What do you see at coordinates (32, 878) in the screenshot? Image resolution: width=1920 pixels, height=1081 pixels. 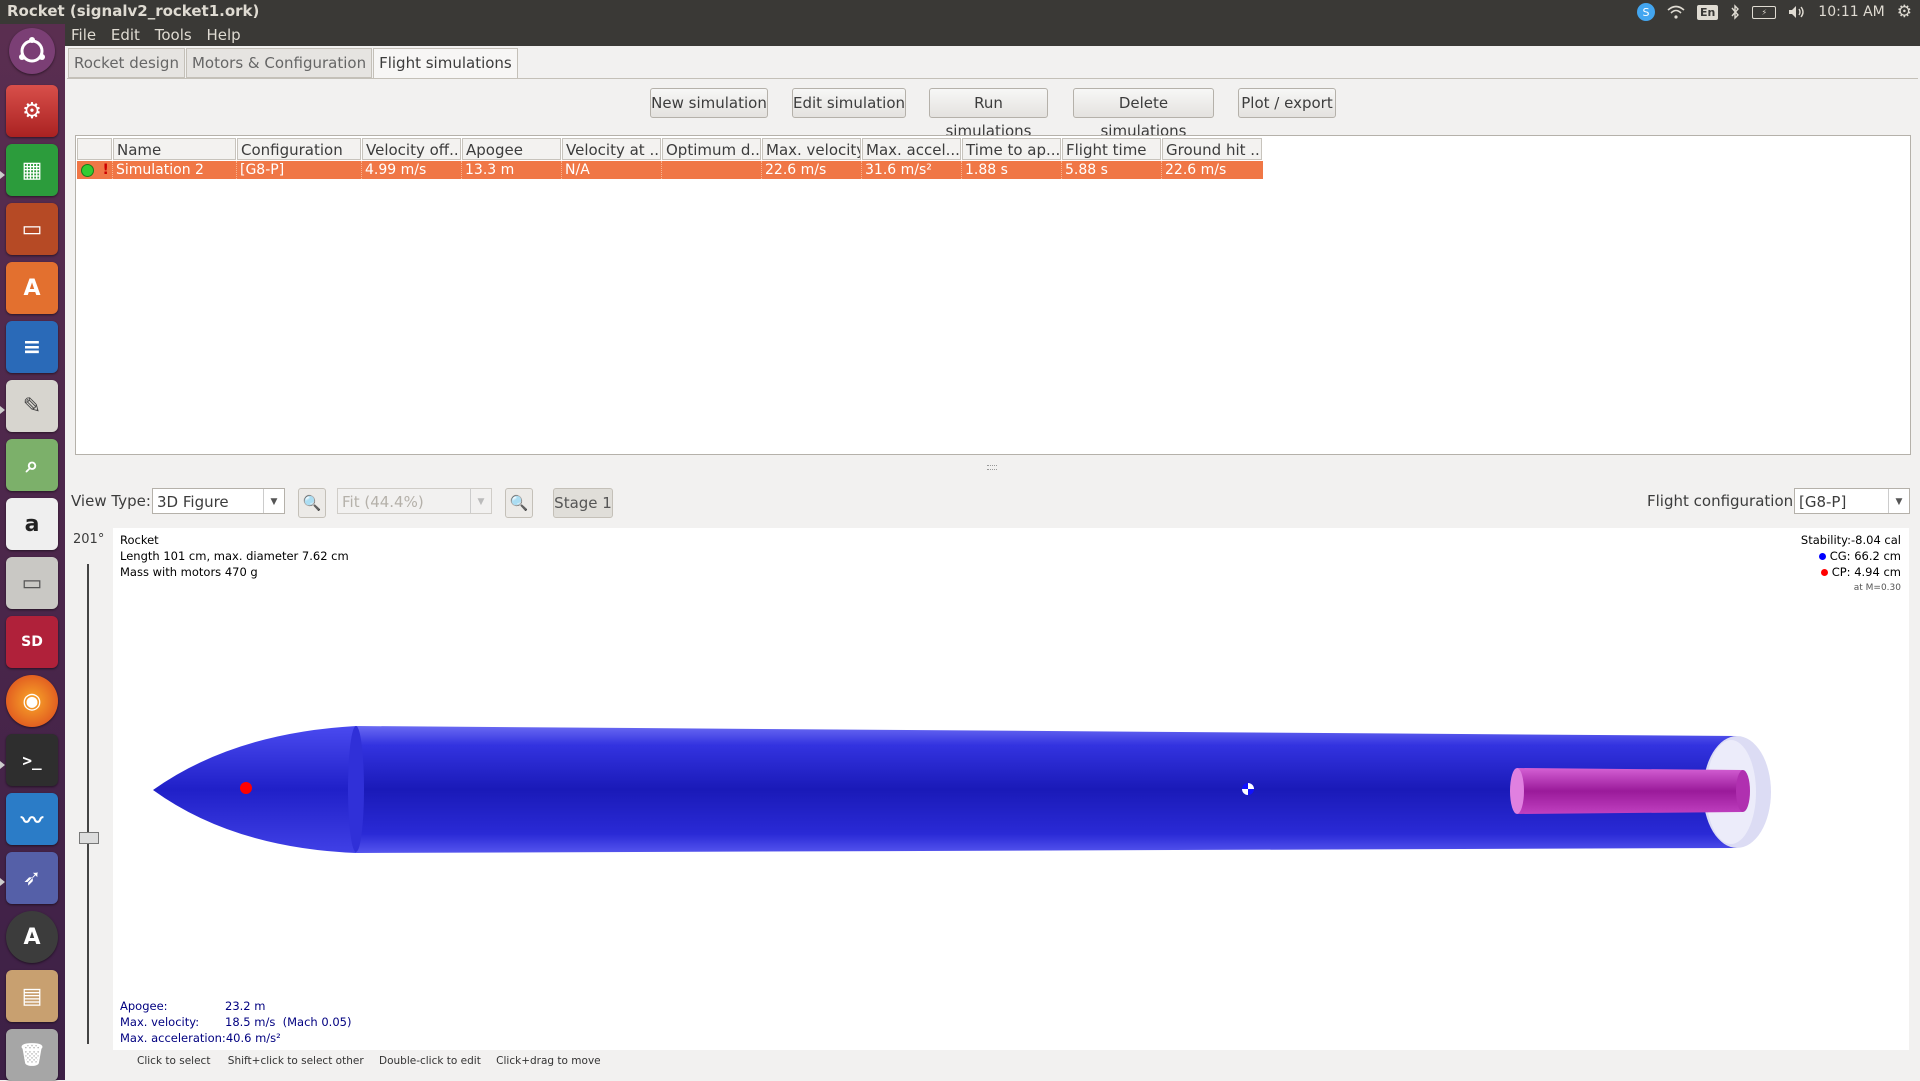 I see `openrocket-icon: ➶` at bounding box center [32, 878].